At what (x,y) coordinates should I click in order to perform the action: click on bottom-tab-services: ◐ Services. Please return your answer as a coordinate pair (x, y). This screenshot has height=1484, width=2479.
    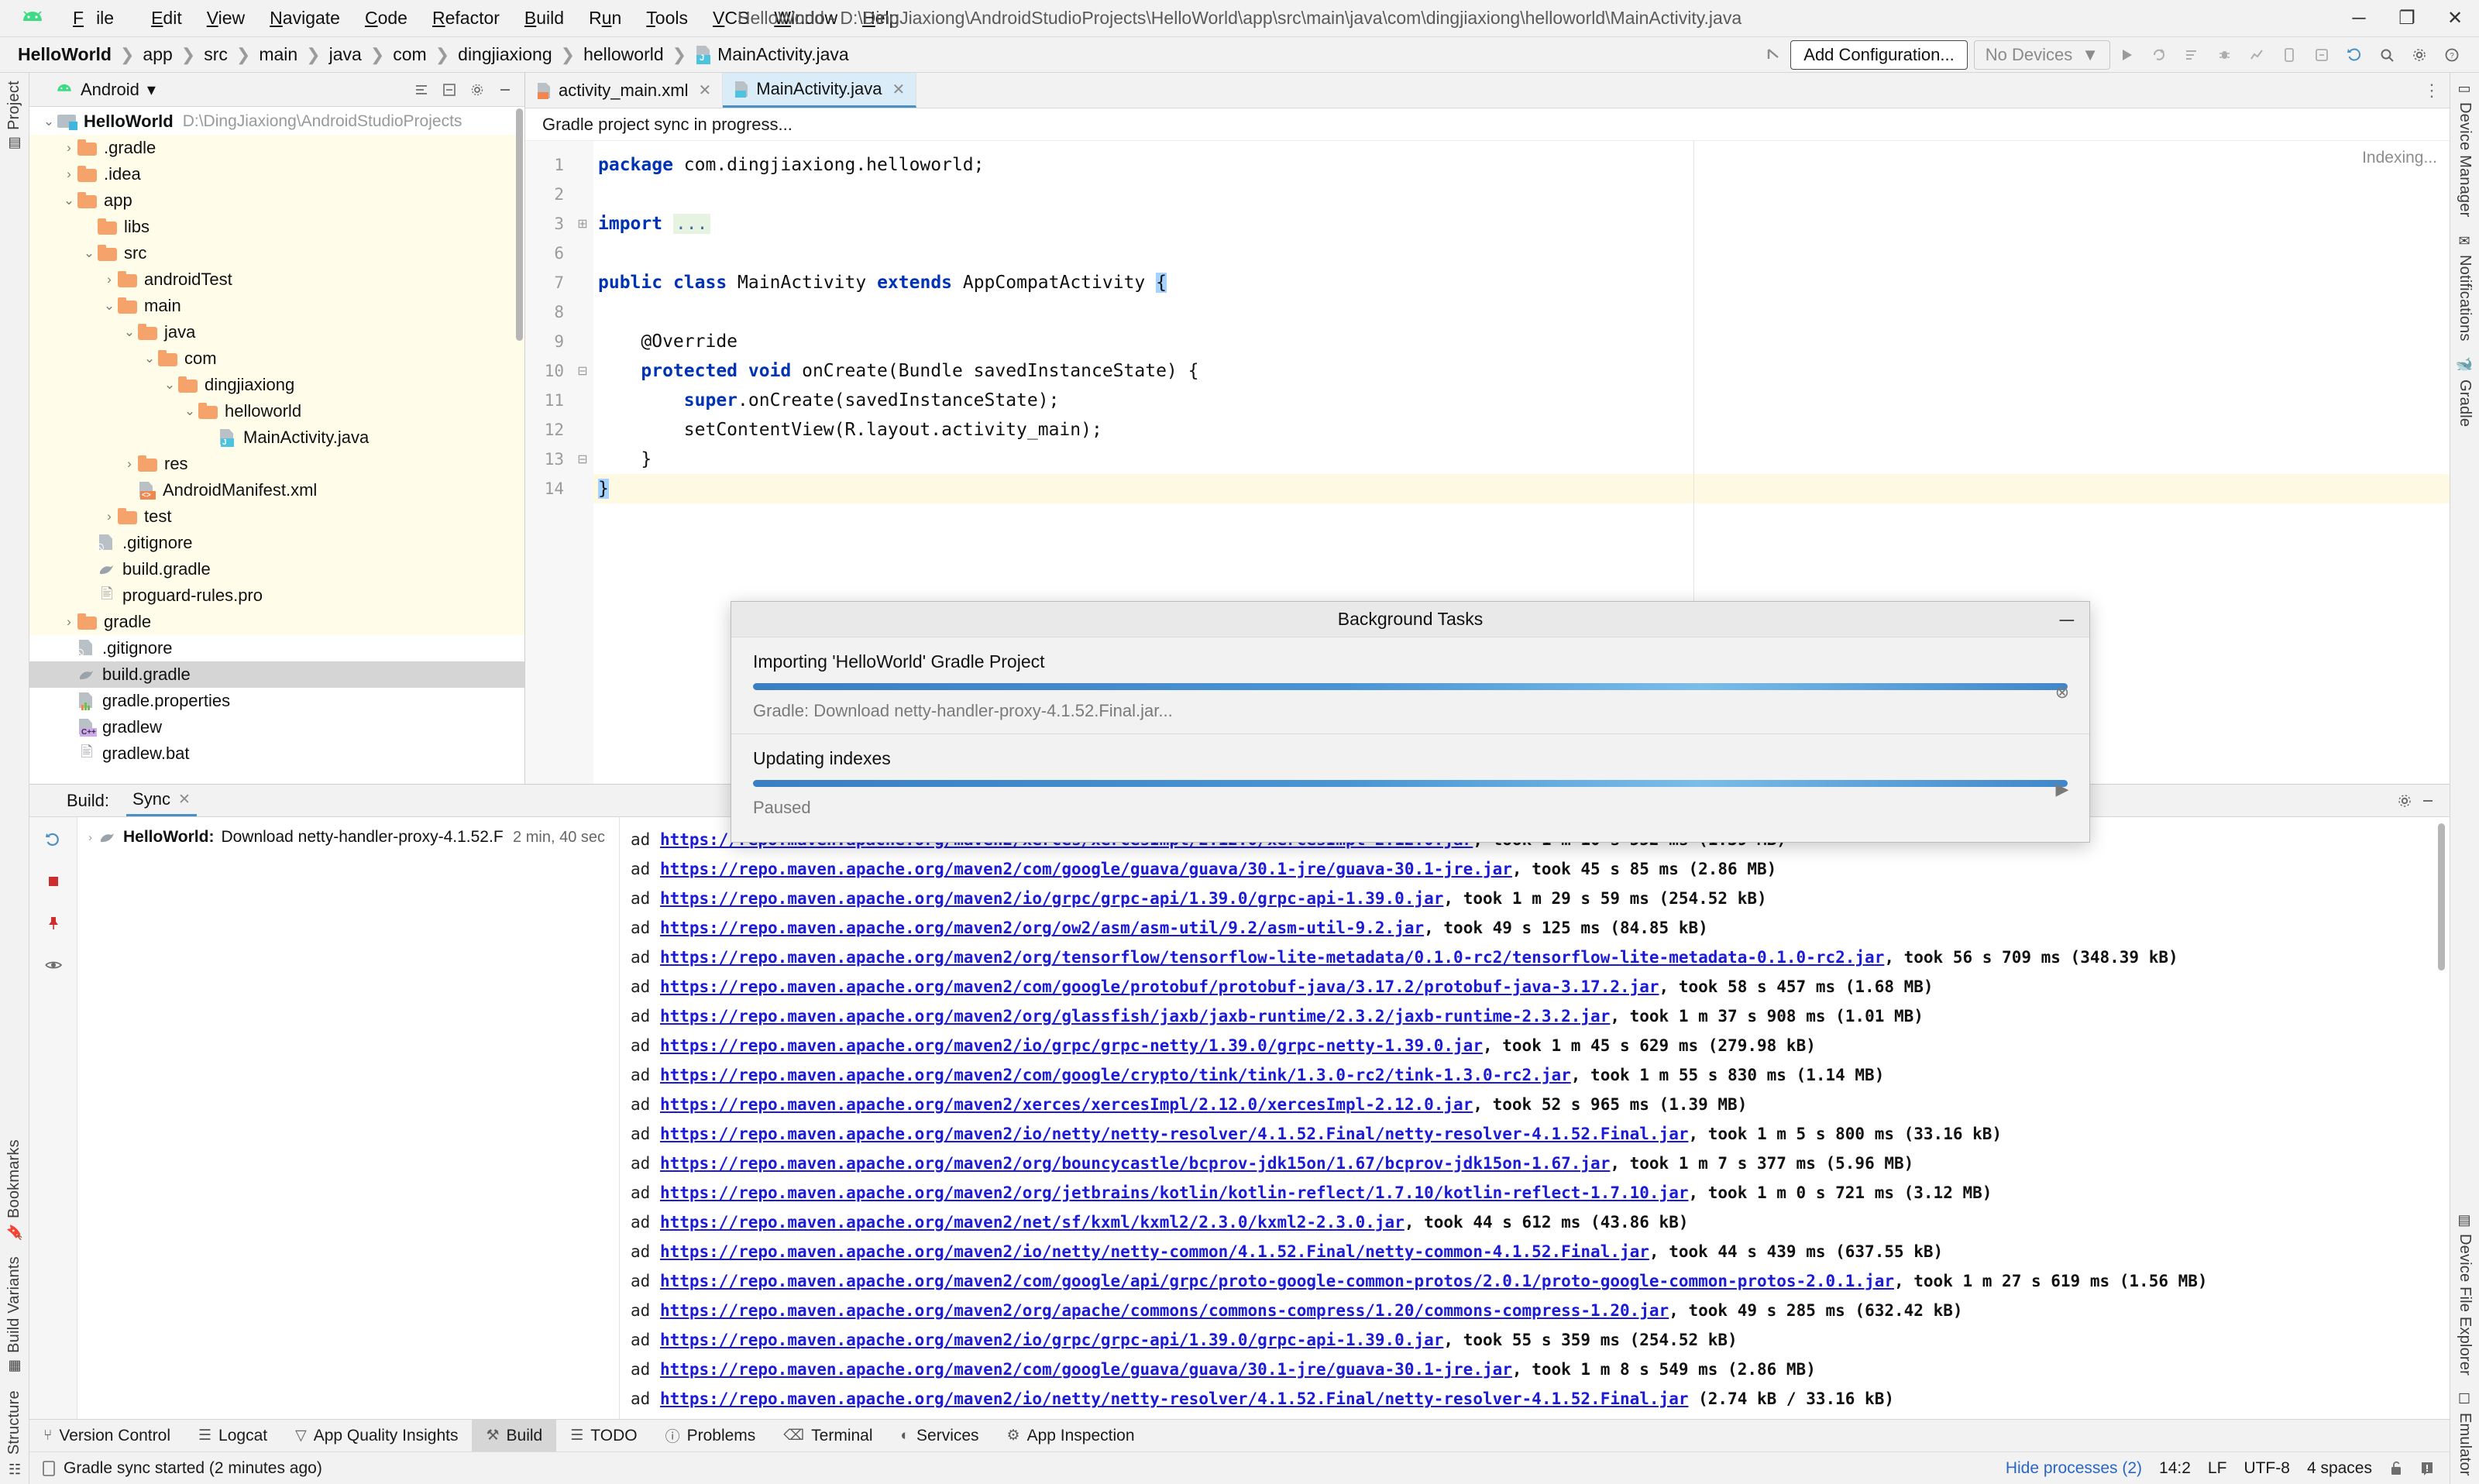
    Looking at the image, I should click on (940, 1435).